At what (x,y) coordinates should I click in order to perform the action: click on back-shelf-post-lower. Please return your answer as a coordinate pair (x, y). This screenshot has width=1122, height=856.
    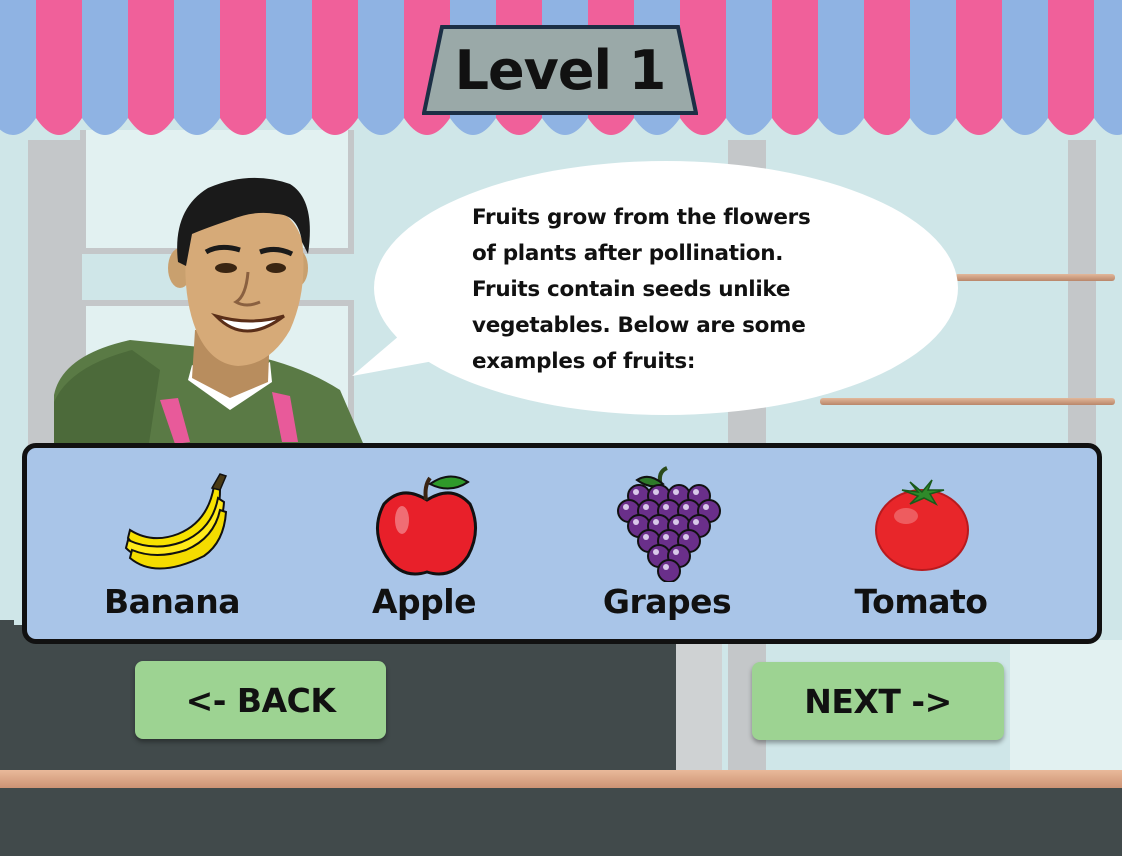
    Looking at the image, I should click on (699, 707).